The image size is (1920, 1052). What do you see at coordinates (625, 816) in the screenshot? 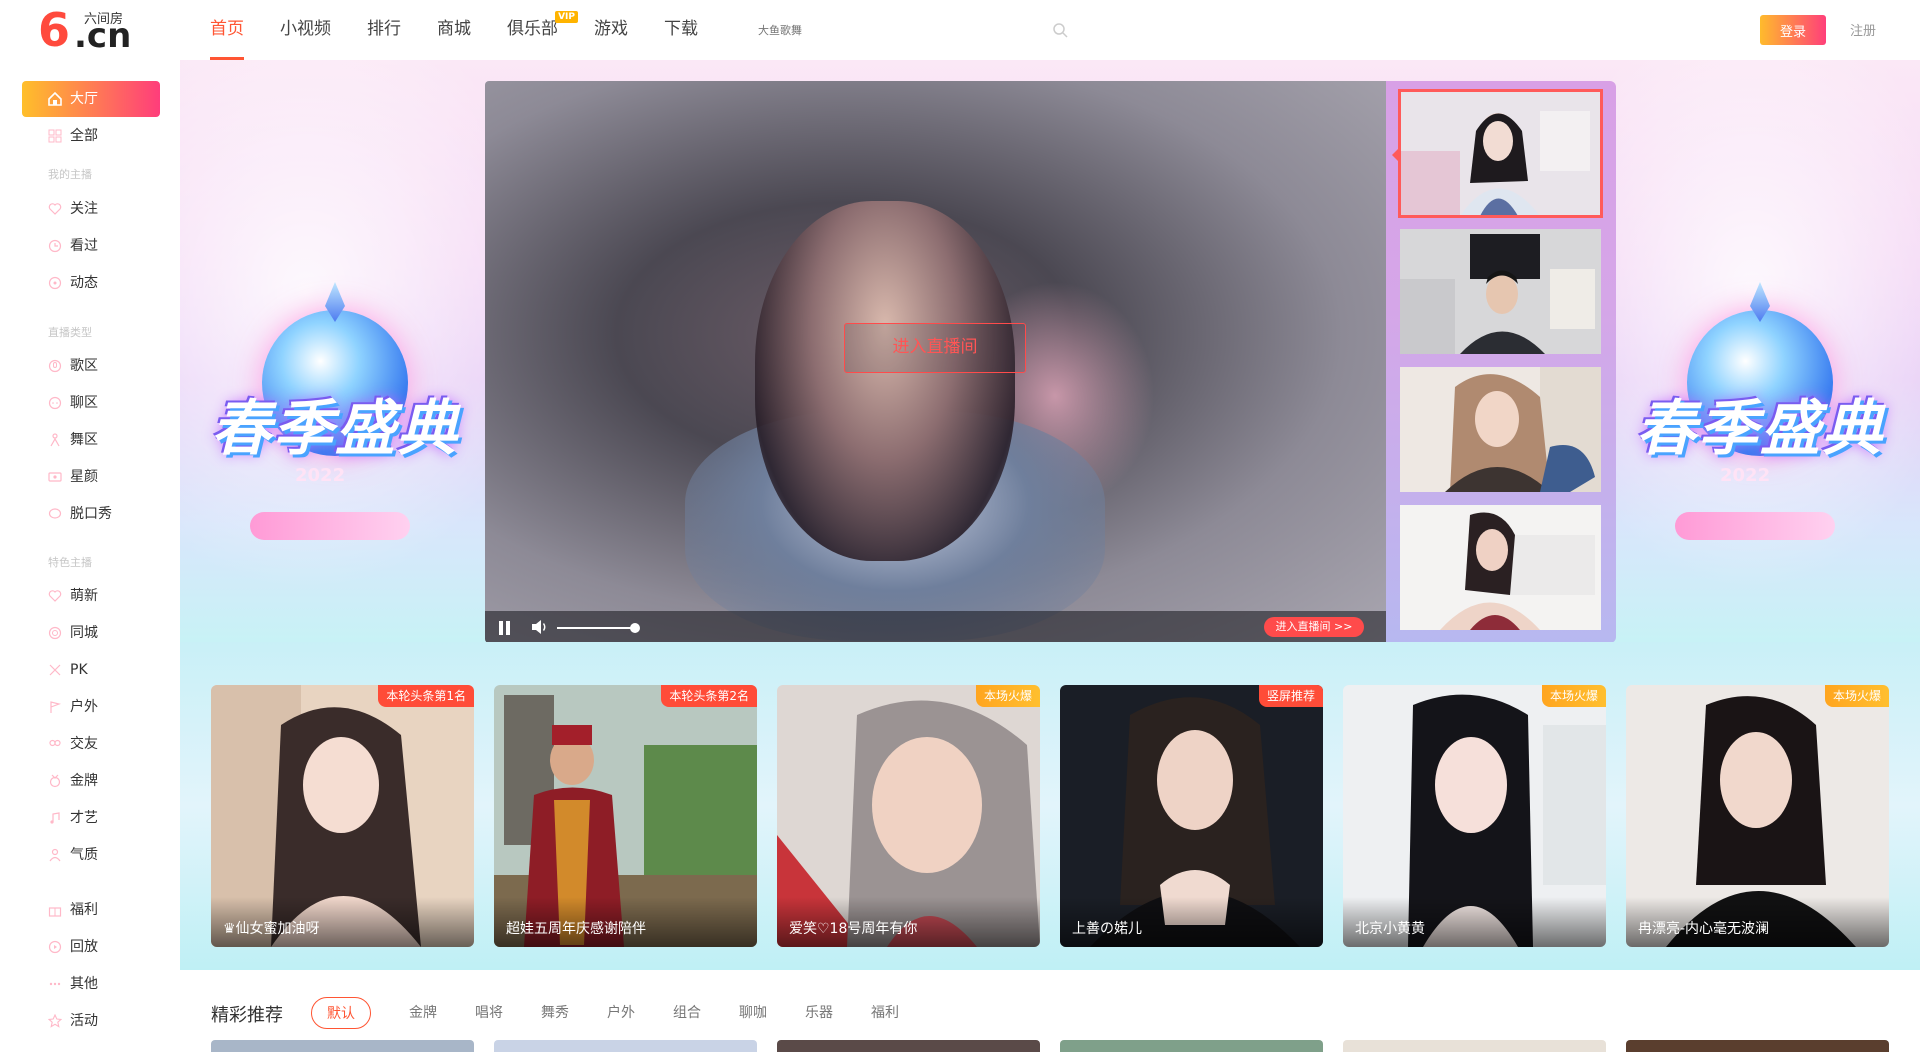
I see `featured-card: 本轮头条第2名 超娃五周年庆感谢陪伴` at bounding box center [625, 816].